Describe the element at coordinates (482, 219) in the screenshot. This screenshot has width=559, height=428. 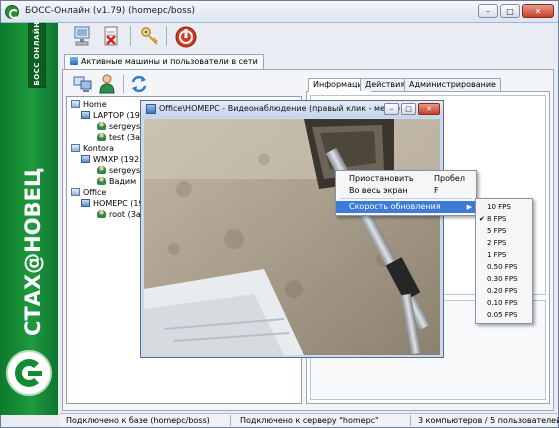
I see `checkmark-icon: ✔` at that location.